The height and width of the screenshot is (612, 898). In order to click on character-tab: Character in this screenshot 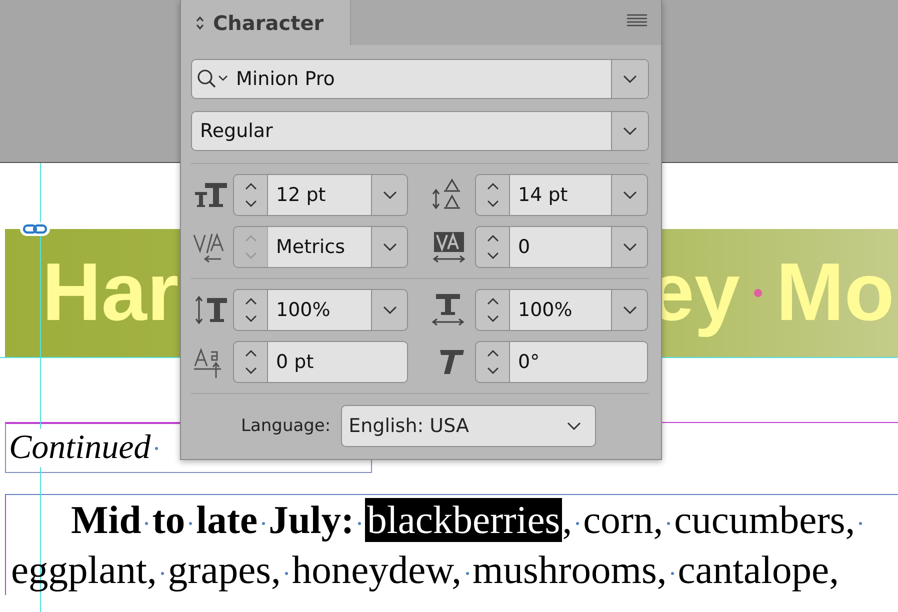, I will do `click(266, 22)`.